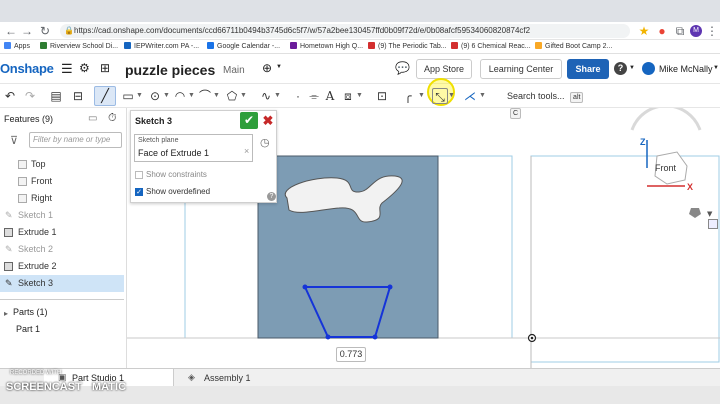 The width and height of the screenshot is (720, 404). I want to click on back-icon: ←, so click(11, 31).